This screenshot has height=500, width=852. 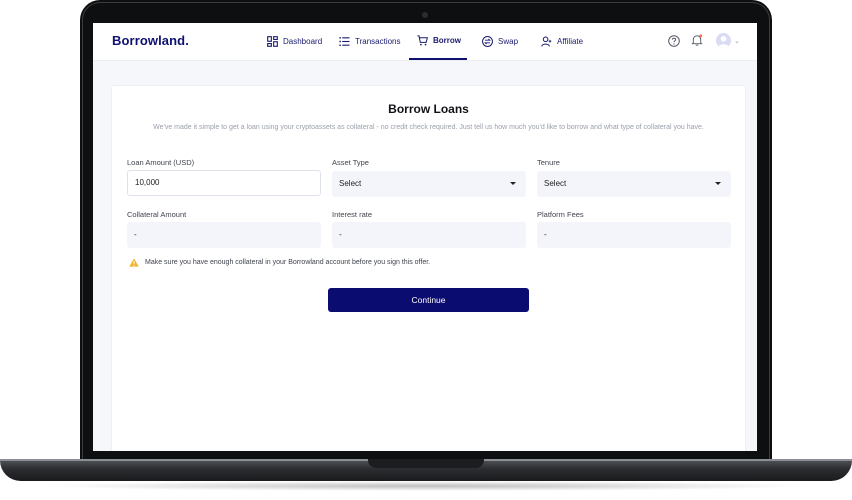 I want to click on cart-icon, so click(x=422, y=40).